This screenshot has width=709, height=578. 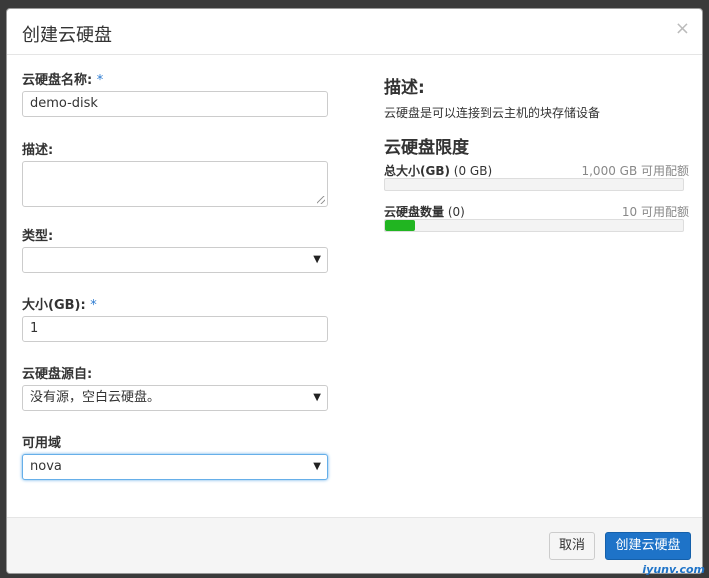 What do you see at coordinates (354, 545) in the screenshot?
I see `dialog-footer: 取消 创建云硬盘` at bounding box center [354, 545].